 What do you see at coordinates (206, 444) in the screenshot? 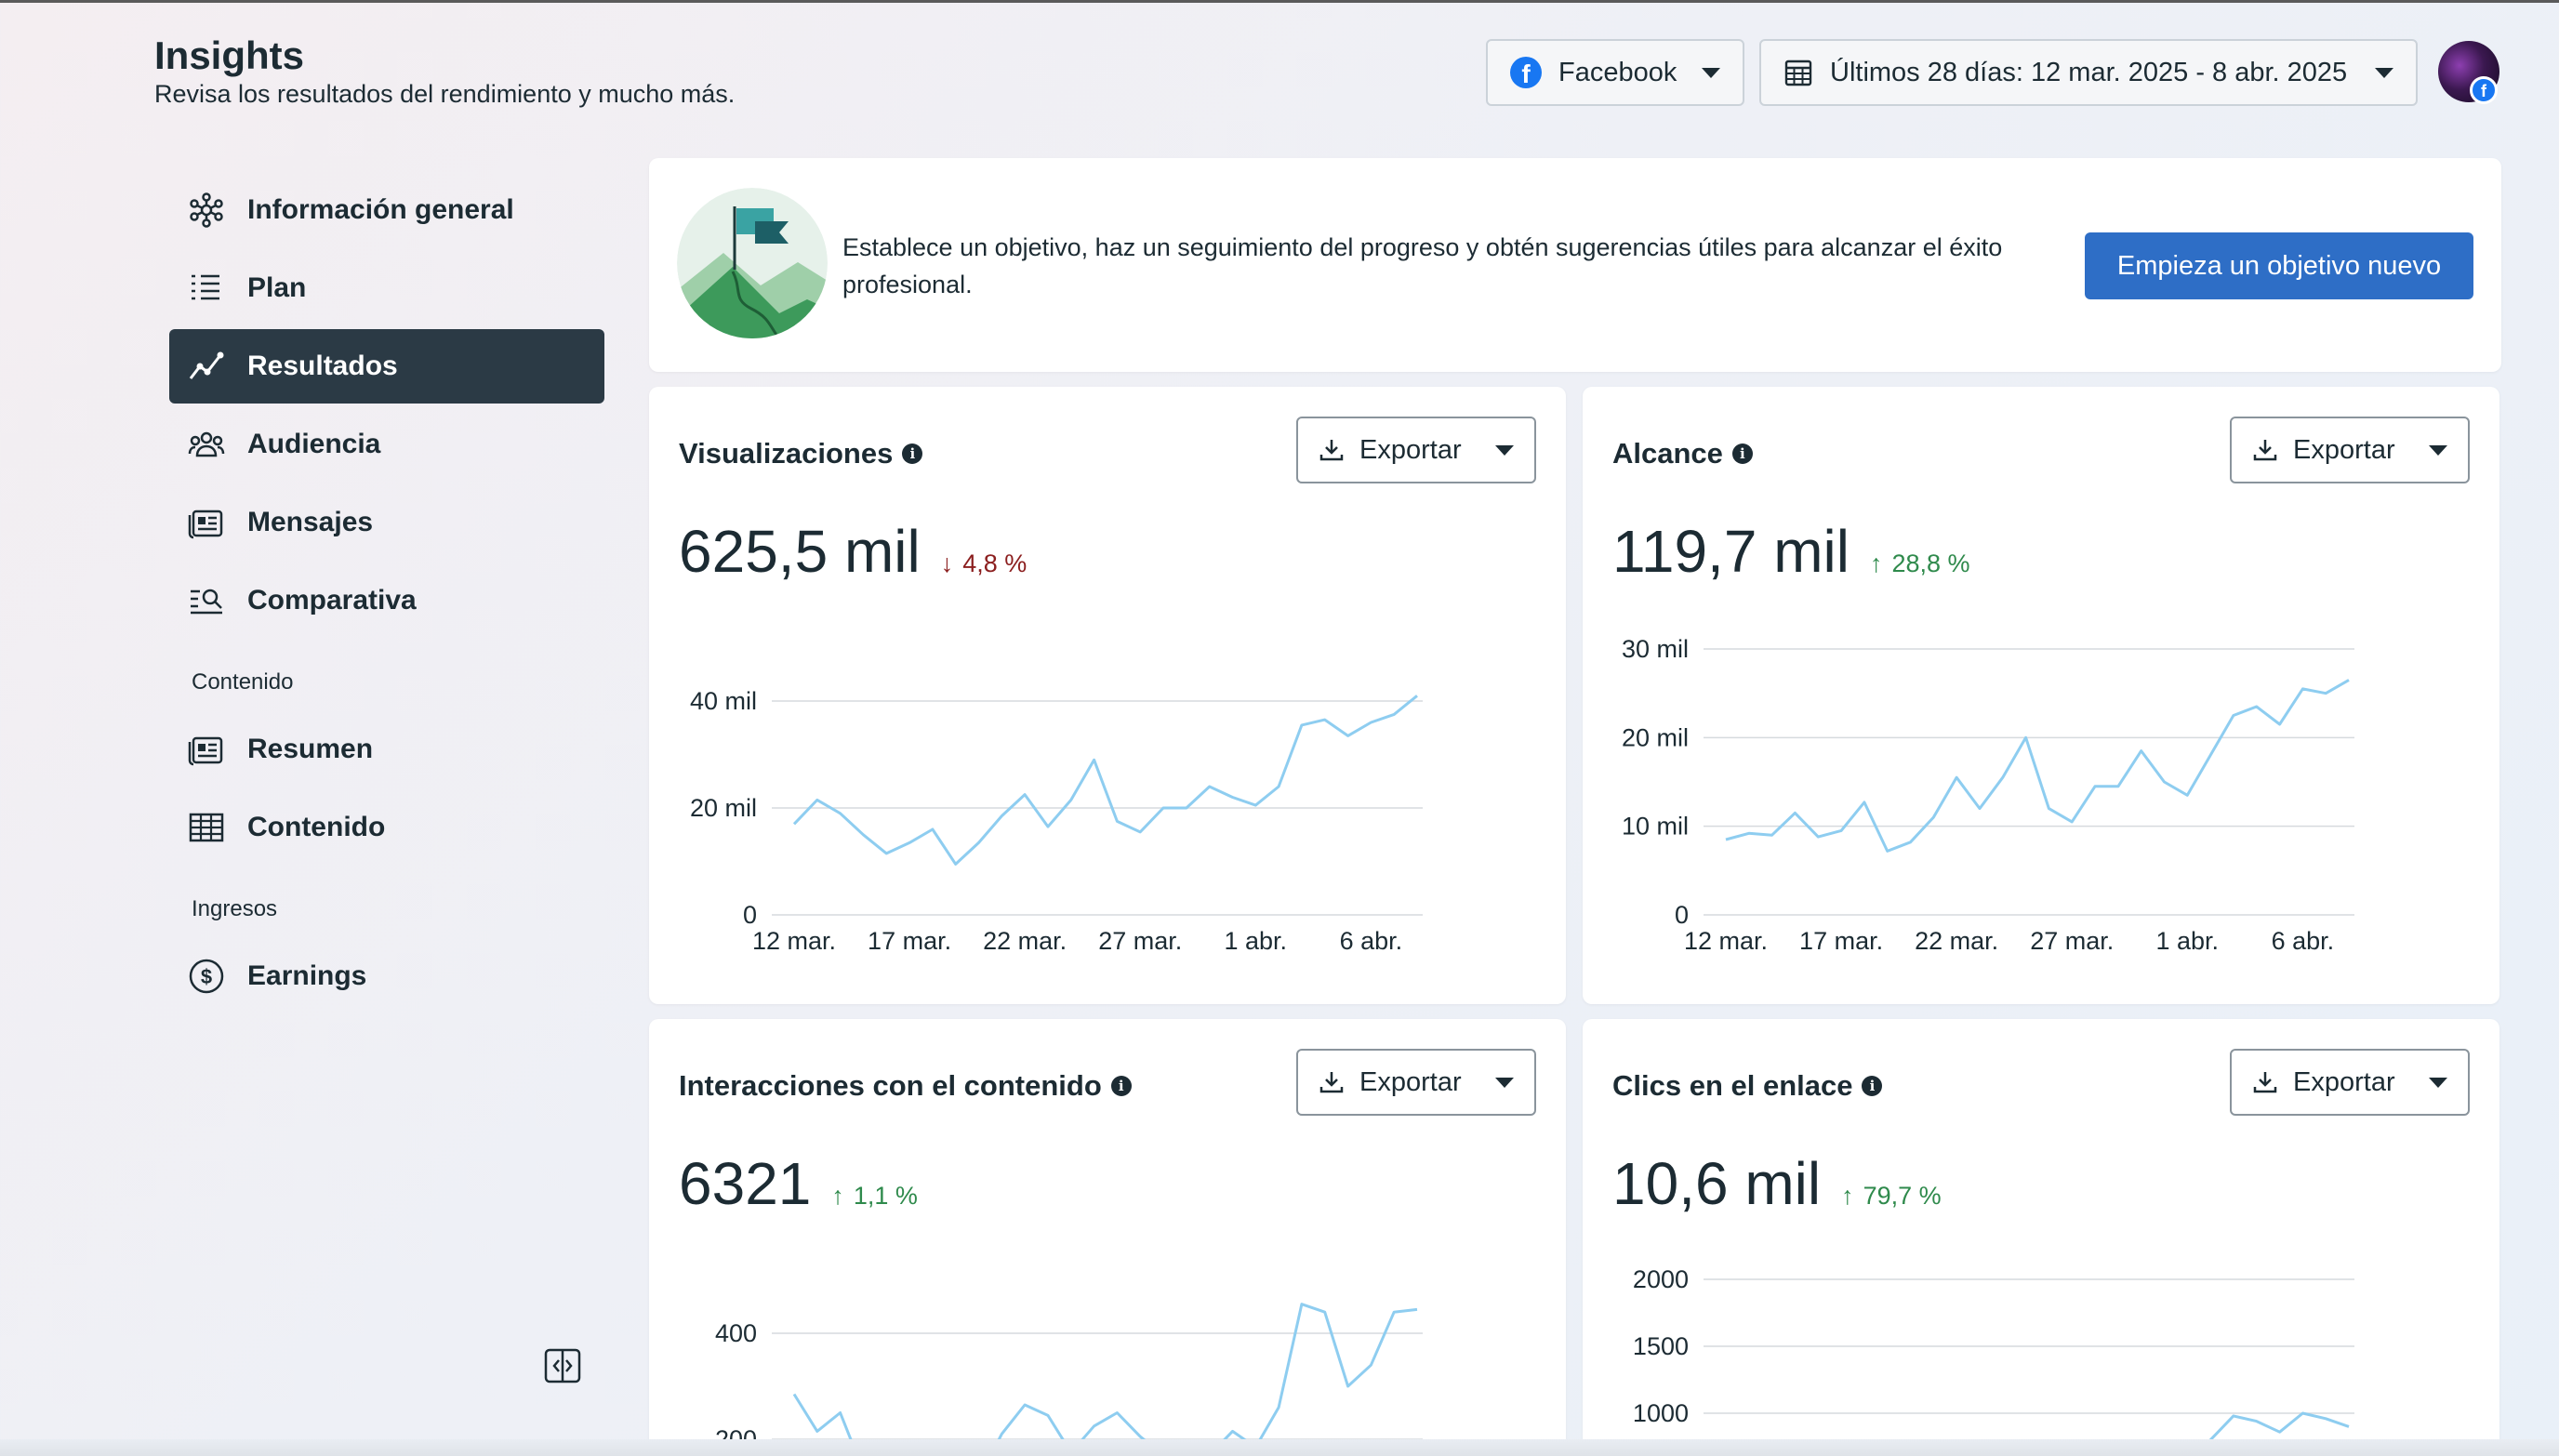
I see `people-icon` at bounding box center [206, 444].